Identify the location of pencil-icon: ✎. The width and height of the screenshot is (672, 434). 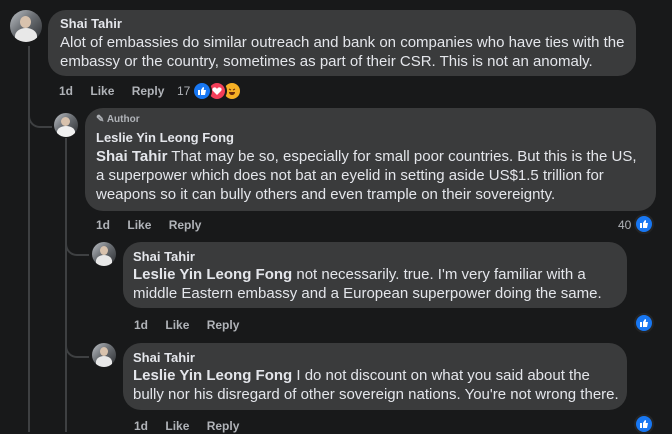
(100, 119).